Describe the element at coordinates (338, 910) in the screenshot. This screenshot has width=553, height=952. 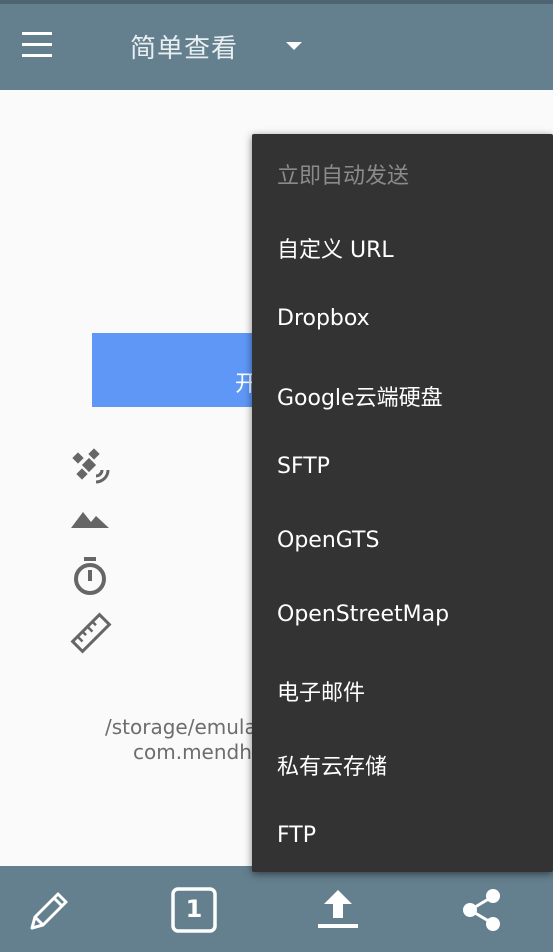
I see `upload-icon` at that location.